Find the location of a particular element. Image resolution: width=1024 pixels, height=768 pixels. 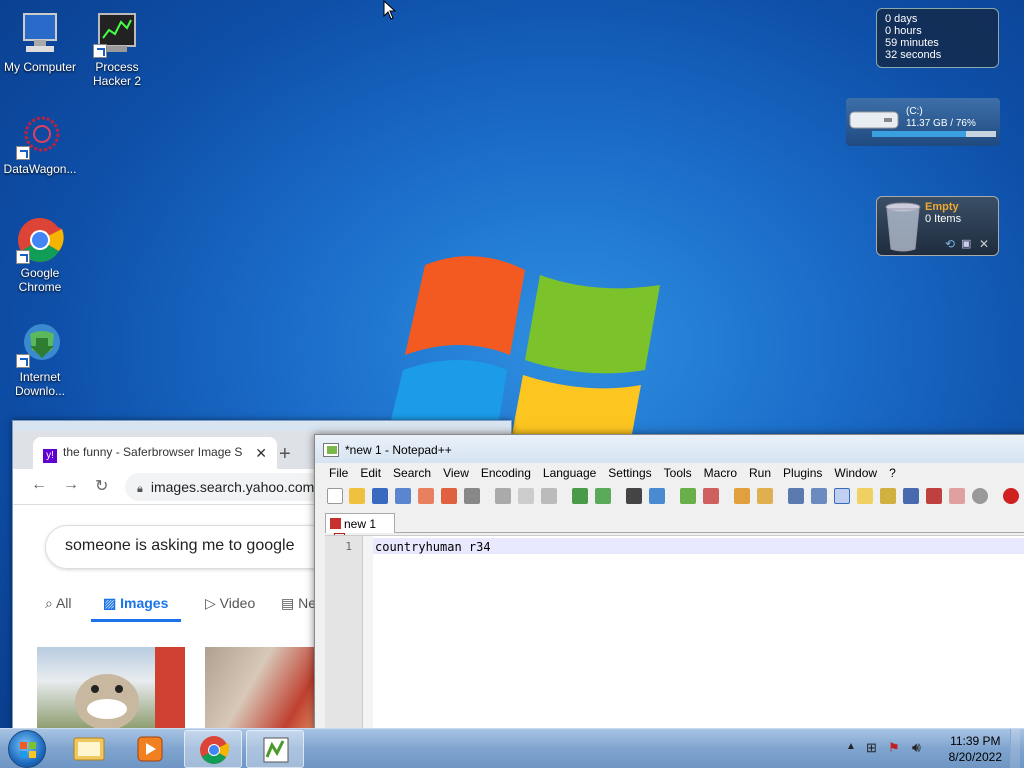

menu-settings: Settings is located at coordinates (629, 473).